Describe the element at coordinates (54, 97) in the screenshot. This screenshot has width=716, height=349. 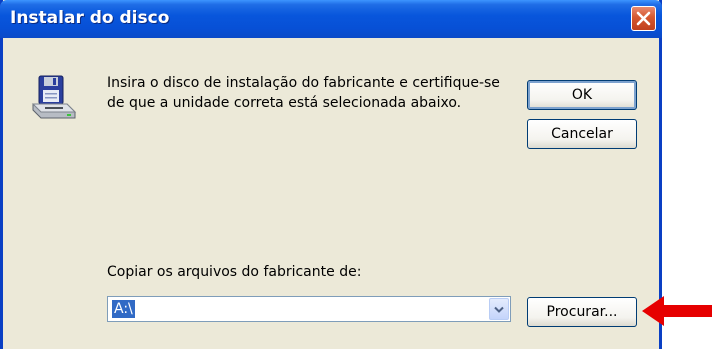
I see `floppy-disk-drive-icon` at that location.